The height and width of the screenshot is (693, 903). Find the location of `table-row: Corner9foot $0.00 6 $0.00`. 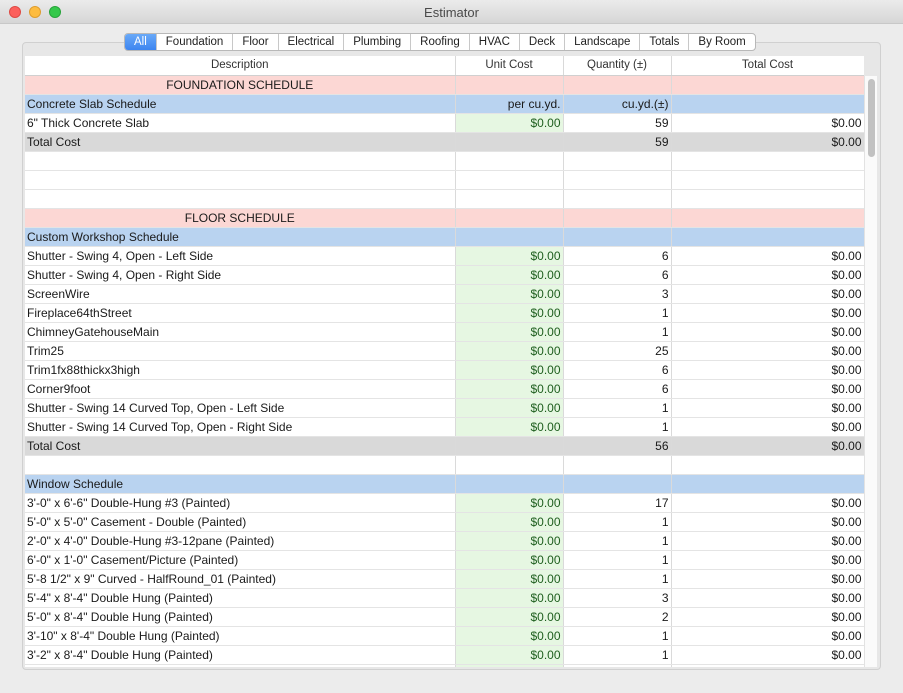

table-row: Corner9foot $0.00 6 $0.00 is located at coordinates (444, 389).